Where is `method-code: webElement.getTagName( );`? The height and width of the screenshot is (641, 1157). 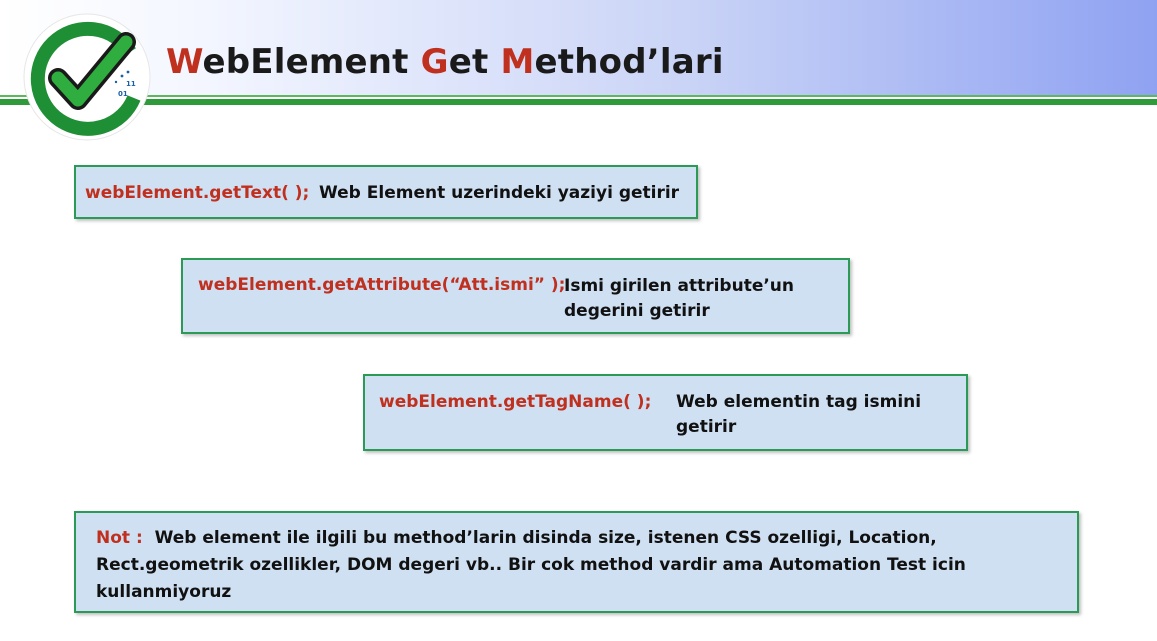 method-code: webElement.getTagName( ); is located at coordinates (515, 402).